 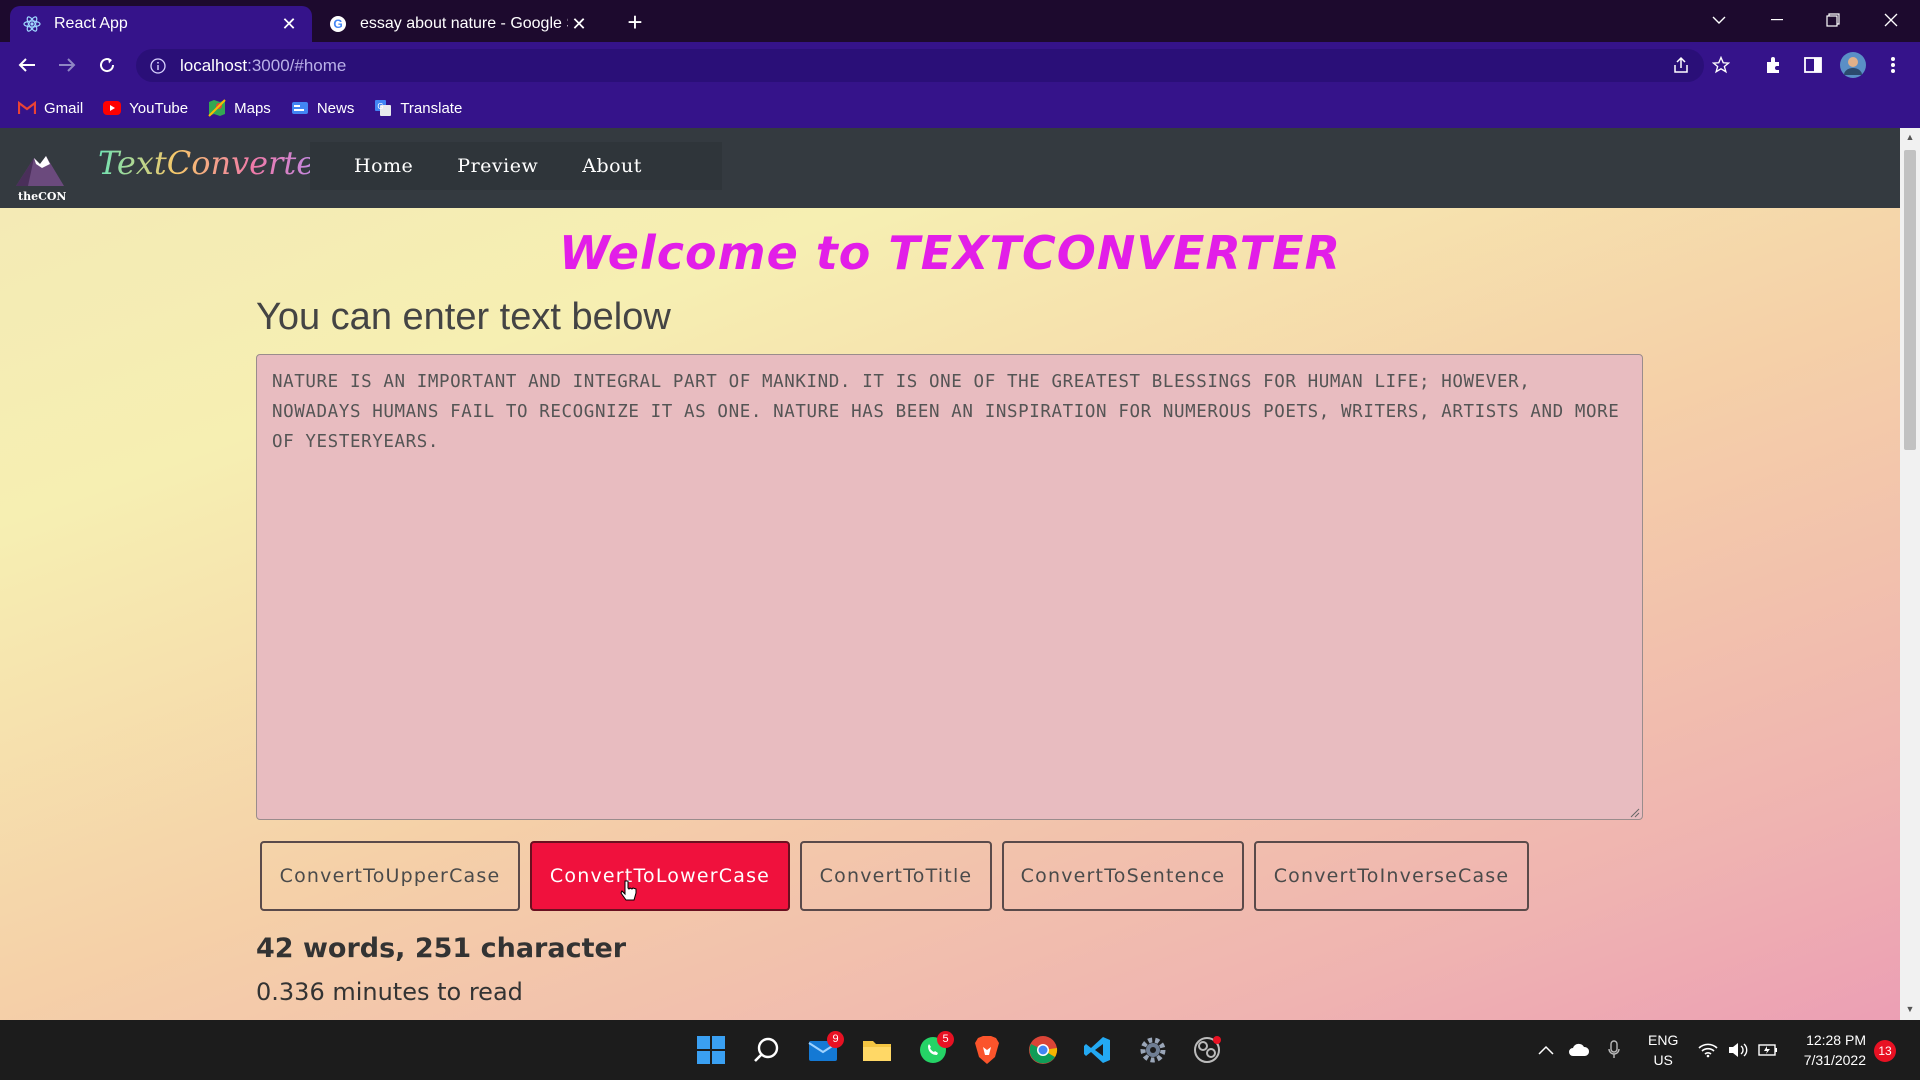 I want to click on restore-button, so click(x=1833, y=20).